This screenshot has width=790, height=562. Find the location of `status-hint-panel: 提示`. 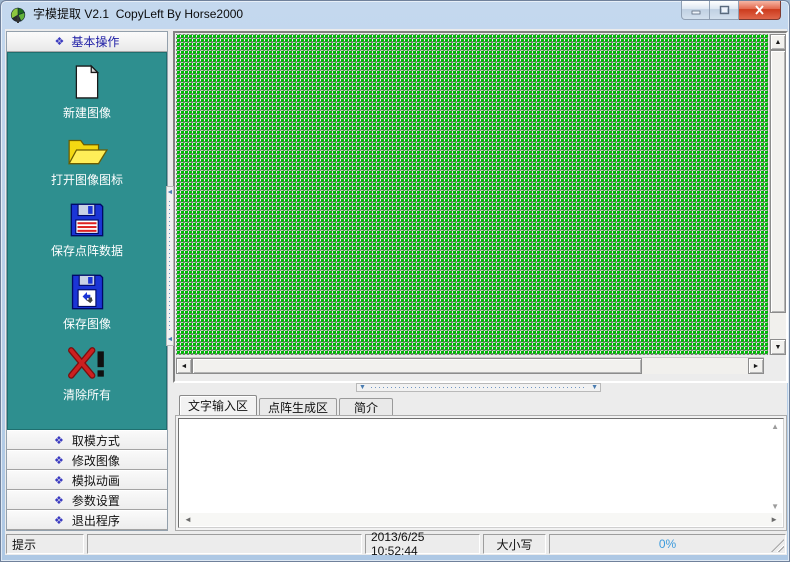

status-hint-panel: 提示 is located at coordinates (45, 544).